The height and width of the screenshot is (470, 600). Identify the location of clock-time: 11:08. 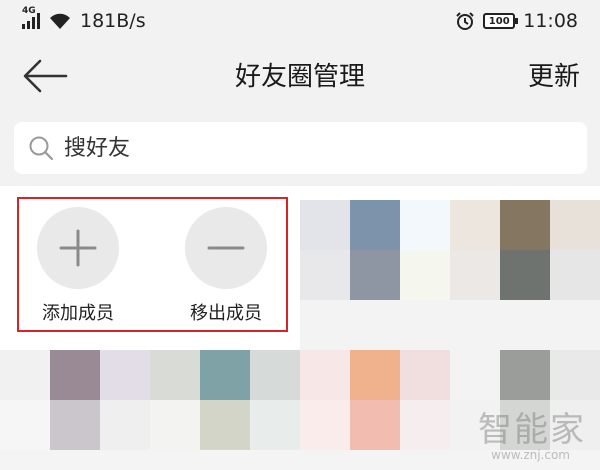
(550, 21).